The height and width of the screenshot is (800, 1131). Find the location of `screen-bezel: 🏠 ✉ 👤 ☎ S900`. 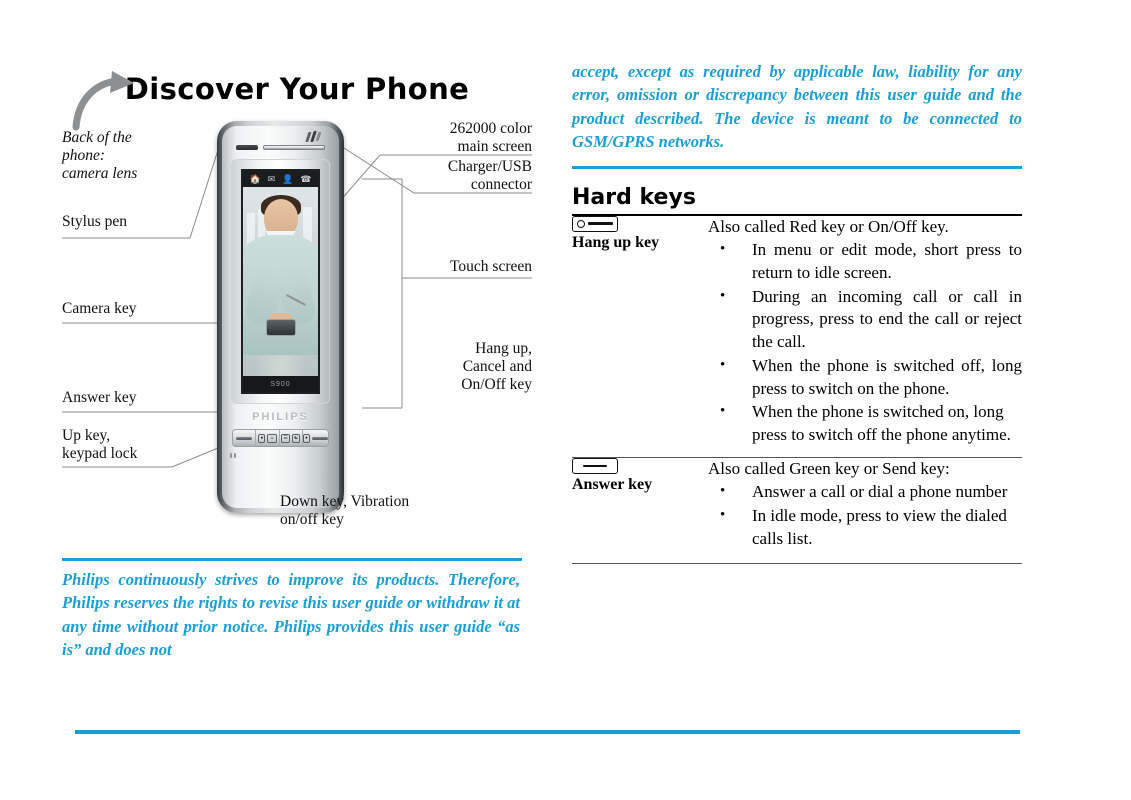

screen-bezel: 🏠 ✉ 👤 ☎ S900 is located at coordinates (280, 281).